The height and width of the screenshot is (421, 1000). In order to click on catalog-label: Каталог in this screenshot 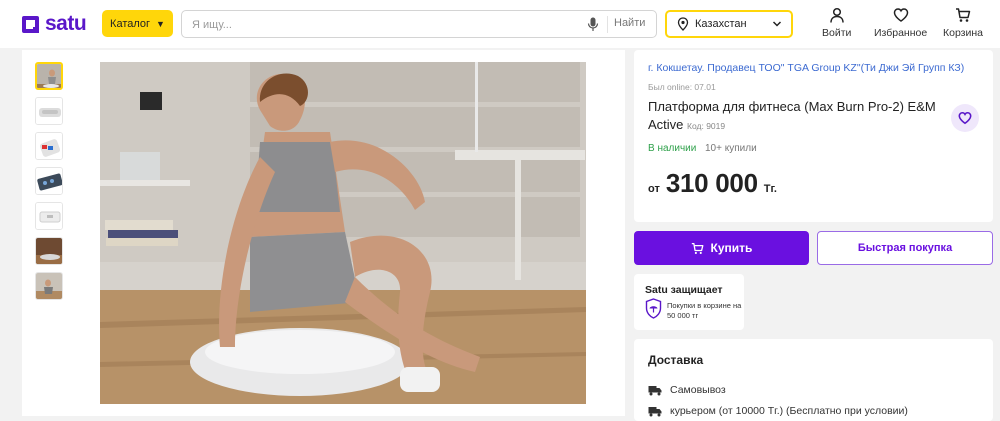, I will do `click(130, 23)`.